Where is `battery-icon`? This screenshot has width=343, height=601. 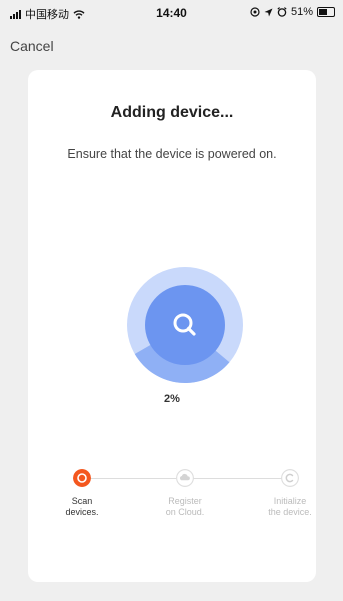
battery-icon is located at coordinates (326, 12).